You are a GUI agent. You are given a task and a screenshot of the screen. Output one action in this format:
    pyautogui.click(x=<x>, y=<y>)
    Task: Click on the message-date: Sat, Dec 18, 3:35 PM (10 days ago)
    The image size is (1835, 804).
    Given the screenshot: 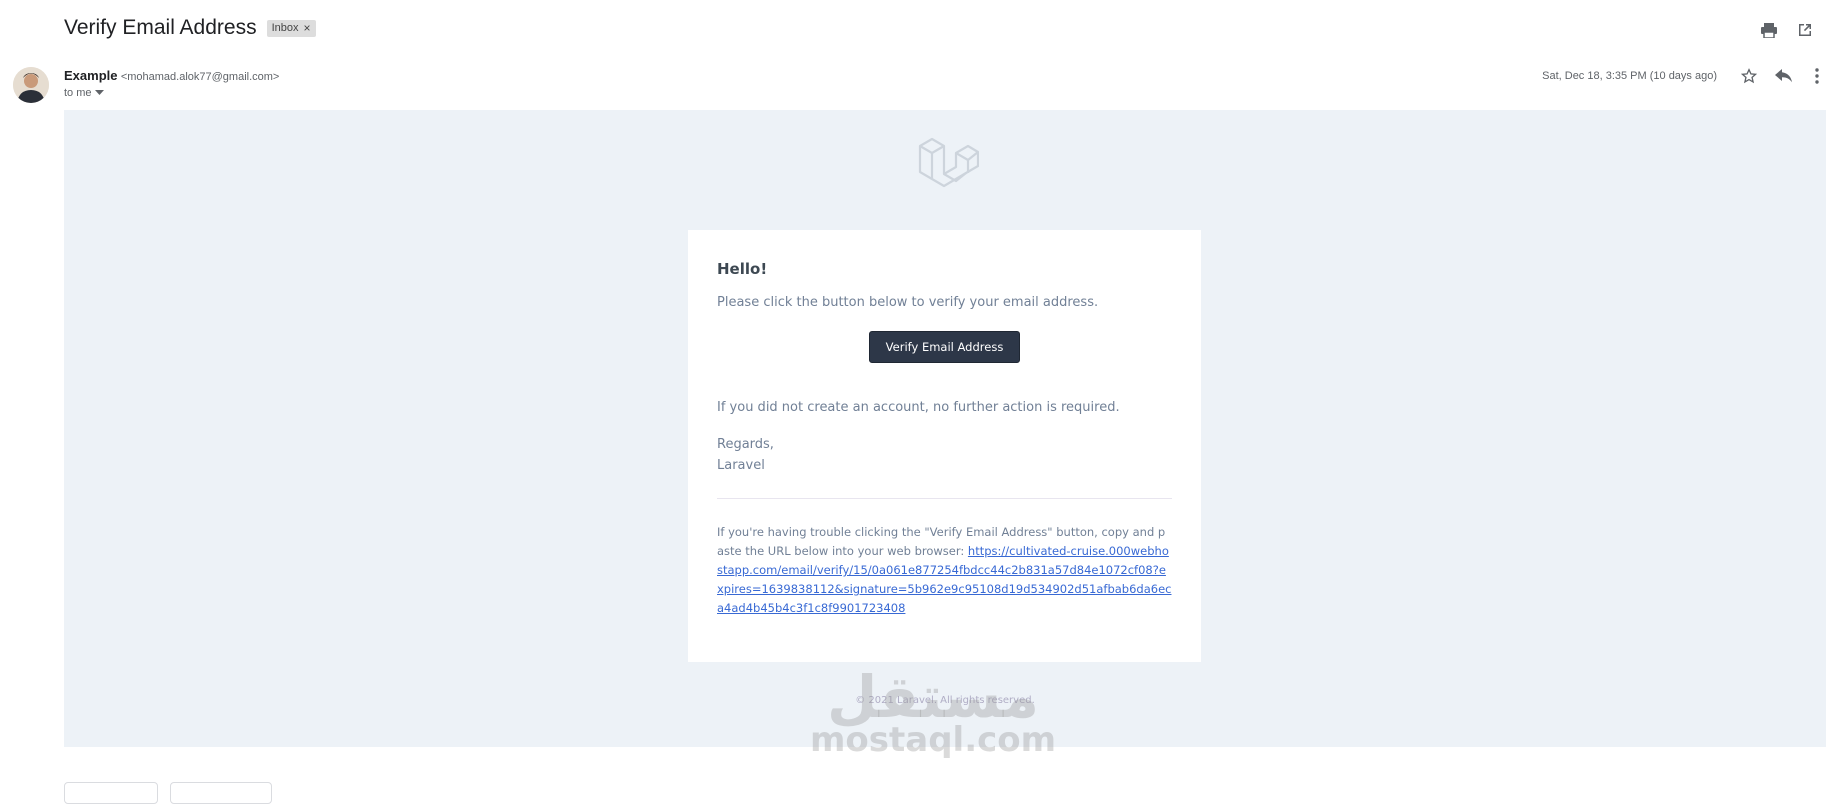 What is the action you would take?
    pyautogui.click(x=1629, y=76)
    